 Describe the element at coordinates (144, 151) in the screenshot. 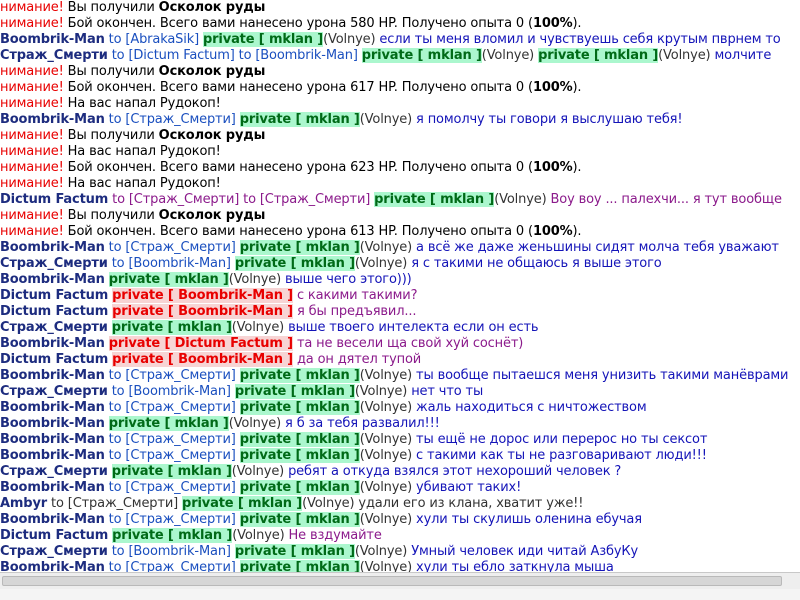

I see `message-text: На вас напал Рудокоп!` at that location.